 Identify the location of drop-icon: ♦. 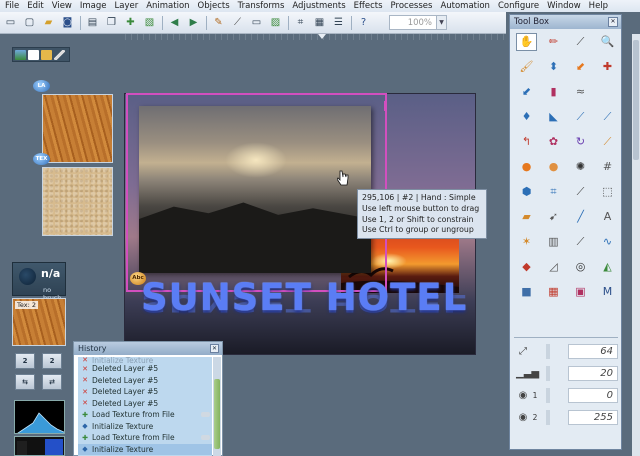
(526, 117).